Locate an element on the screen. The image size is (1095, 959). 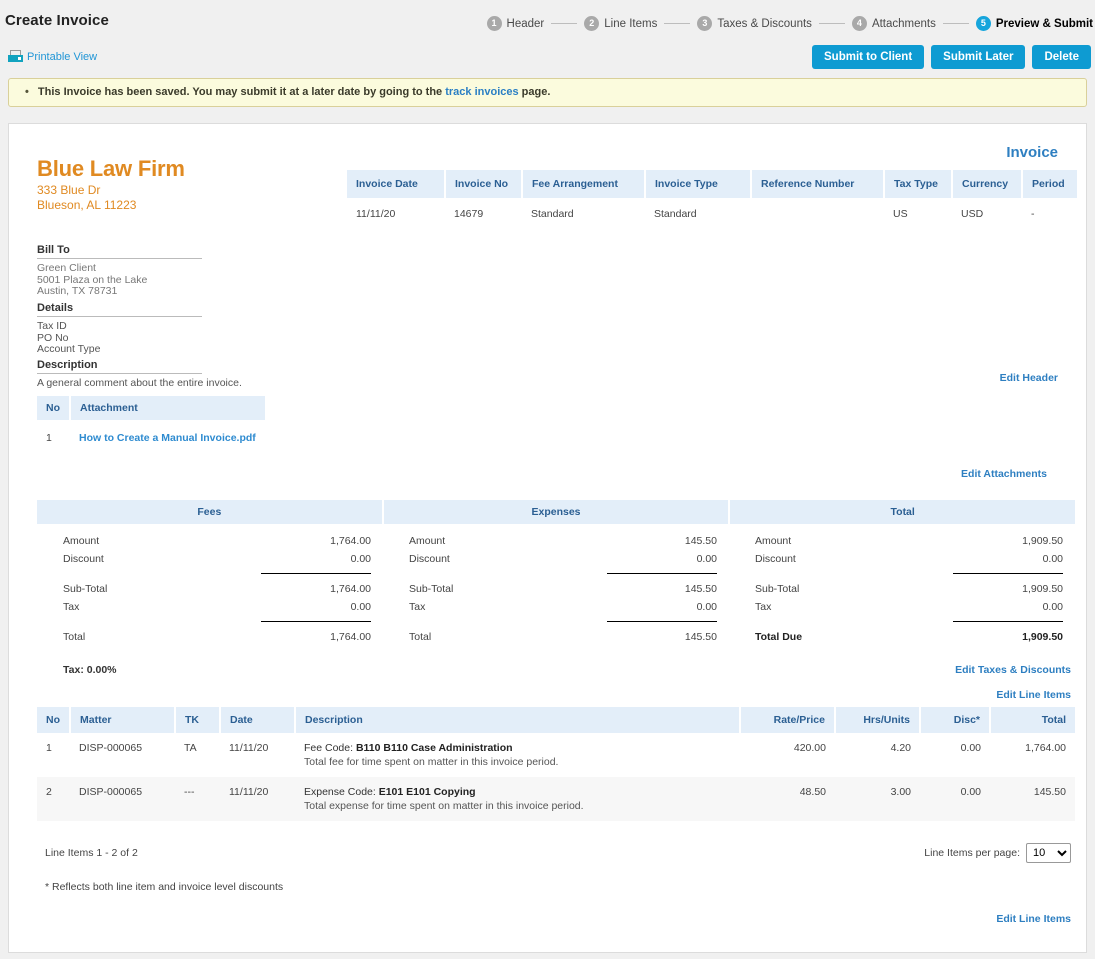
col-attachment-no: No is located at coordinates (54, 408).